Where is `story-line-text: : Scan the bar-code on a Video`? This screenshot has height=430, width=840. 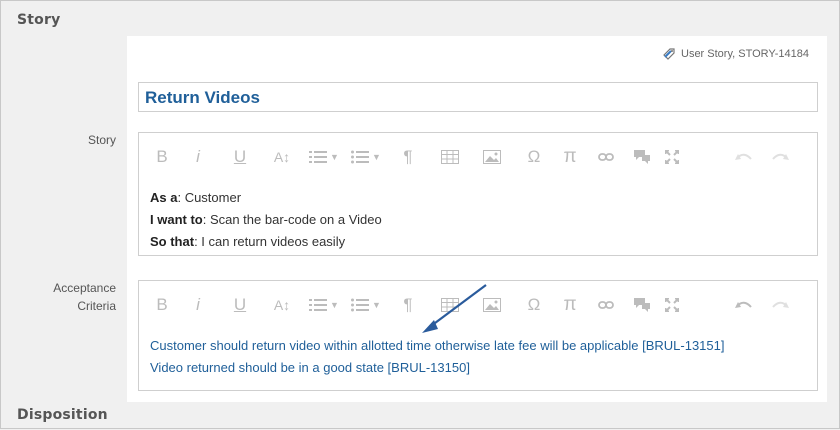 story-line-text: : Scan the bar-code on a Video is located at coordinates (292, 219).